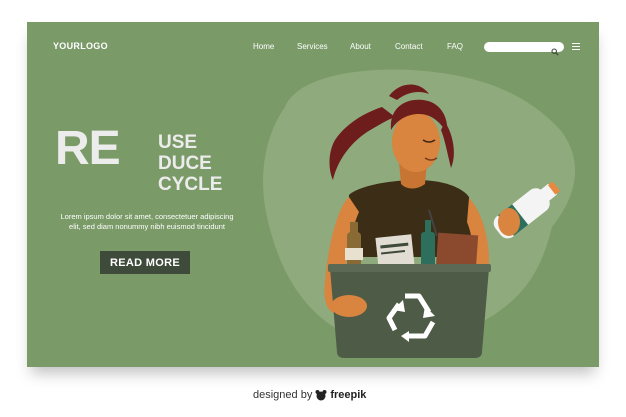 This screenshot has width=626, height=417. Describe the element at coordinates (416, 142) in the screenshot. I see `face` at that location.